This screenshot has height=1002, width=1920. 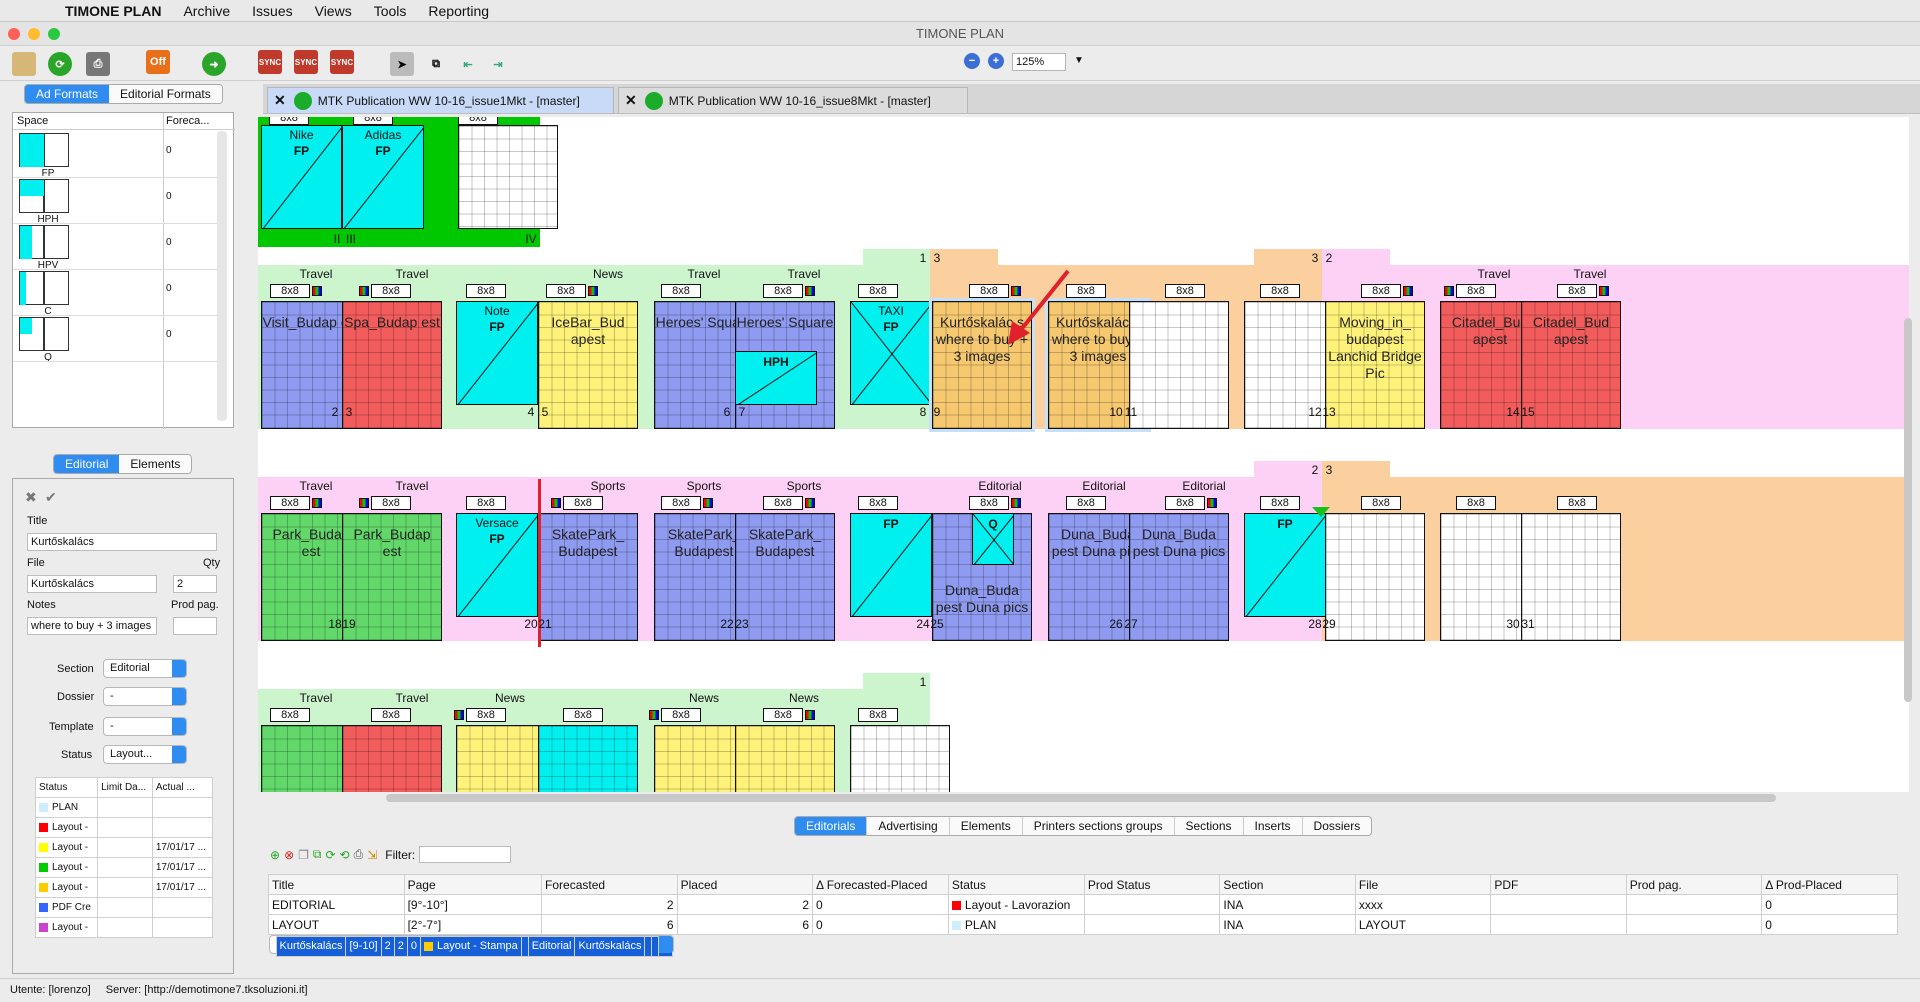 I want to click on delete-icon: ⊗, so click(x=289, y=855).